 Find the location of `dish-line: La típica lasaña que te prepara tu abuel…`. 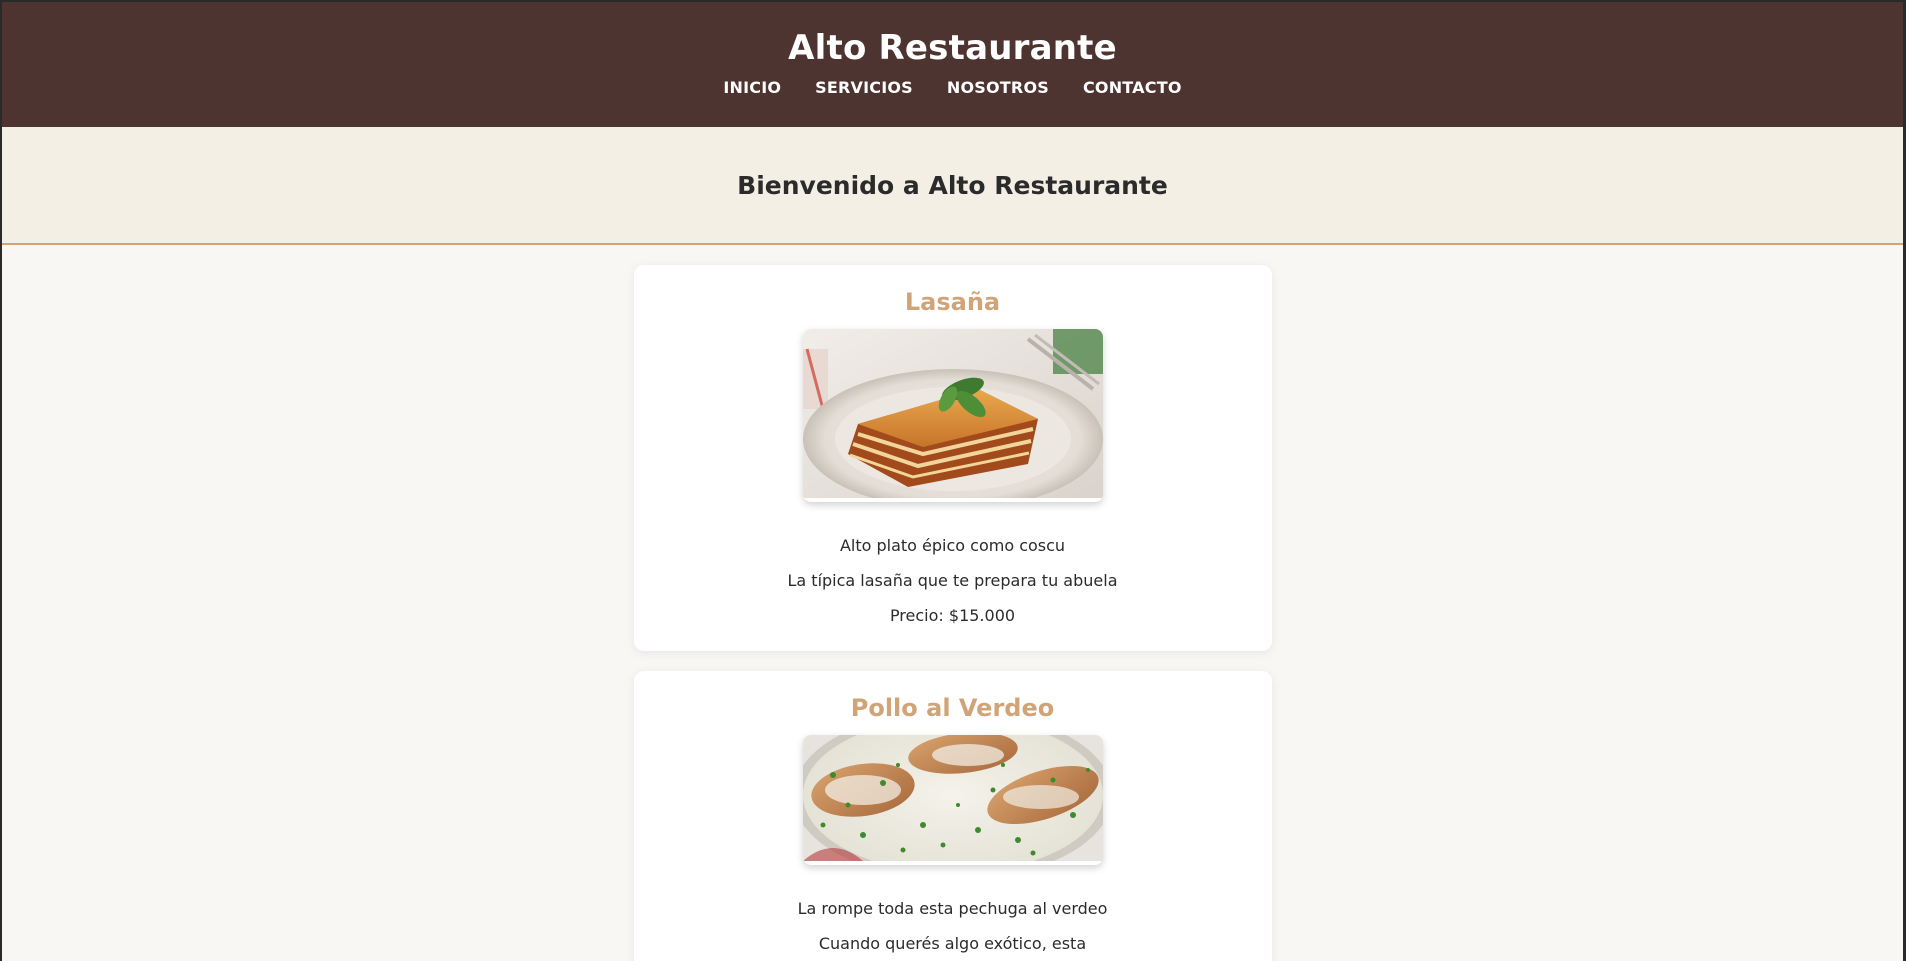

dish-line: La típica lasaña que te prepara tu abuel… is located at coordinates (952, 580).